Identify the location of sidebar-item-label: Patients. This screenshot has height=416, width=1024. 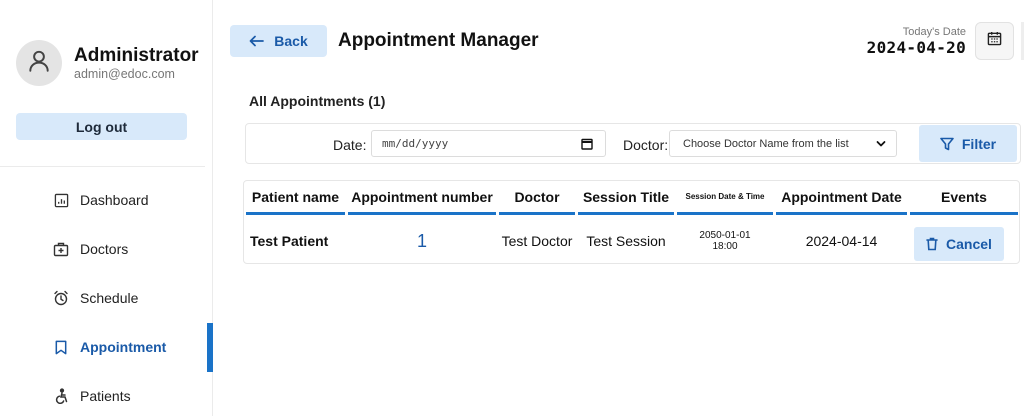
(105, 396).